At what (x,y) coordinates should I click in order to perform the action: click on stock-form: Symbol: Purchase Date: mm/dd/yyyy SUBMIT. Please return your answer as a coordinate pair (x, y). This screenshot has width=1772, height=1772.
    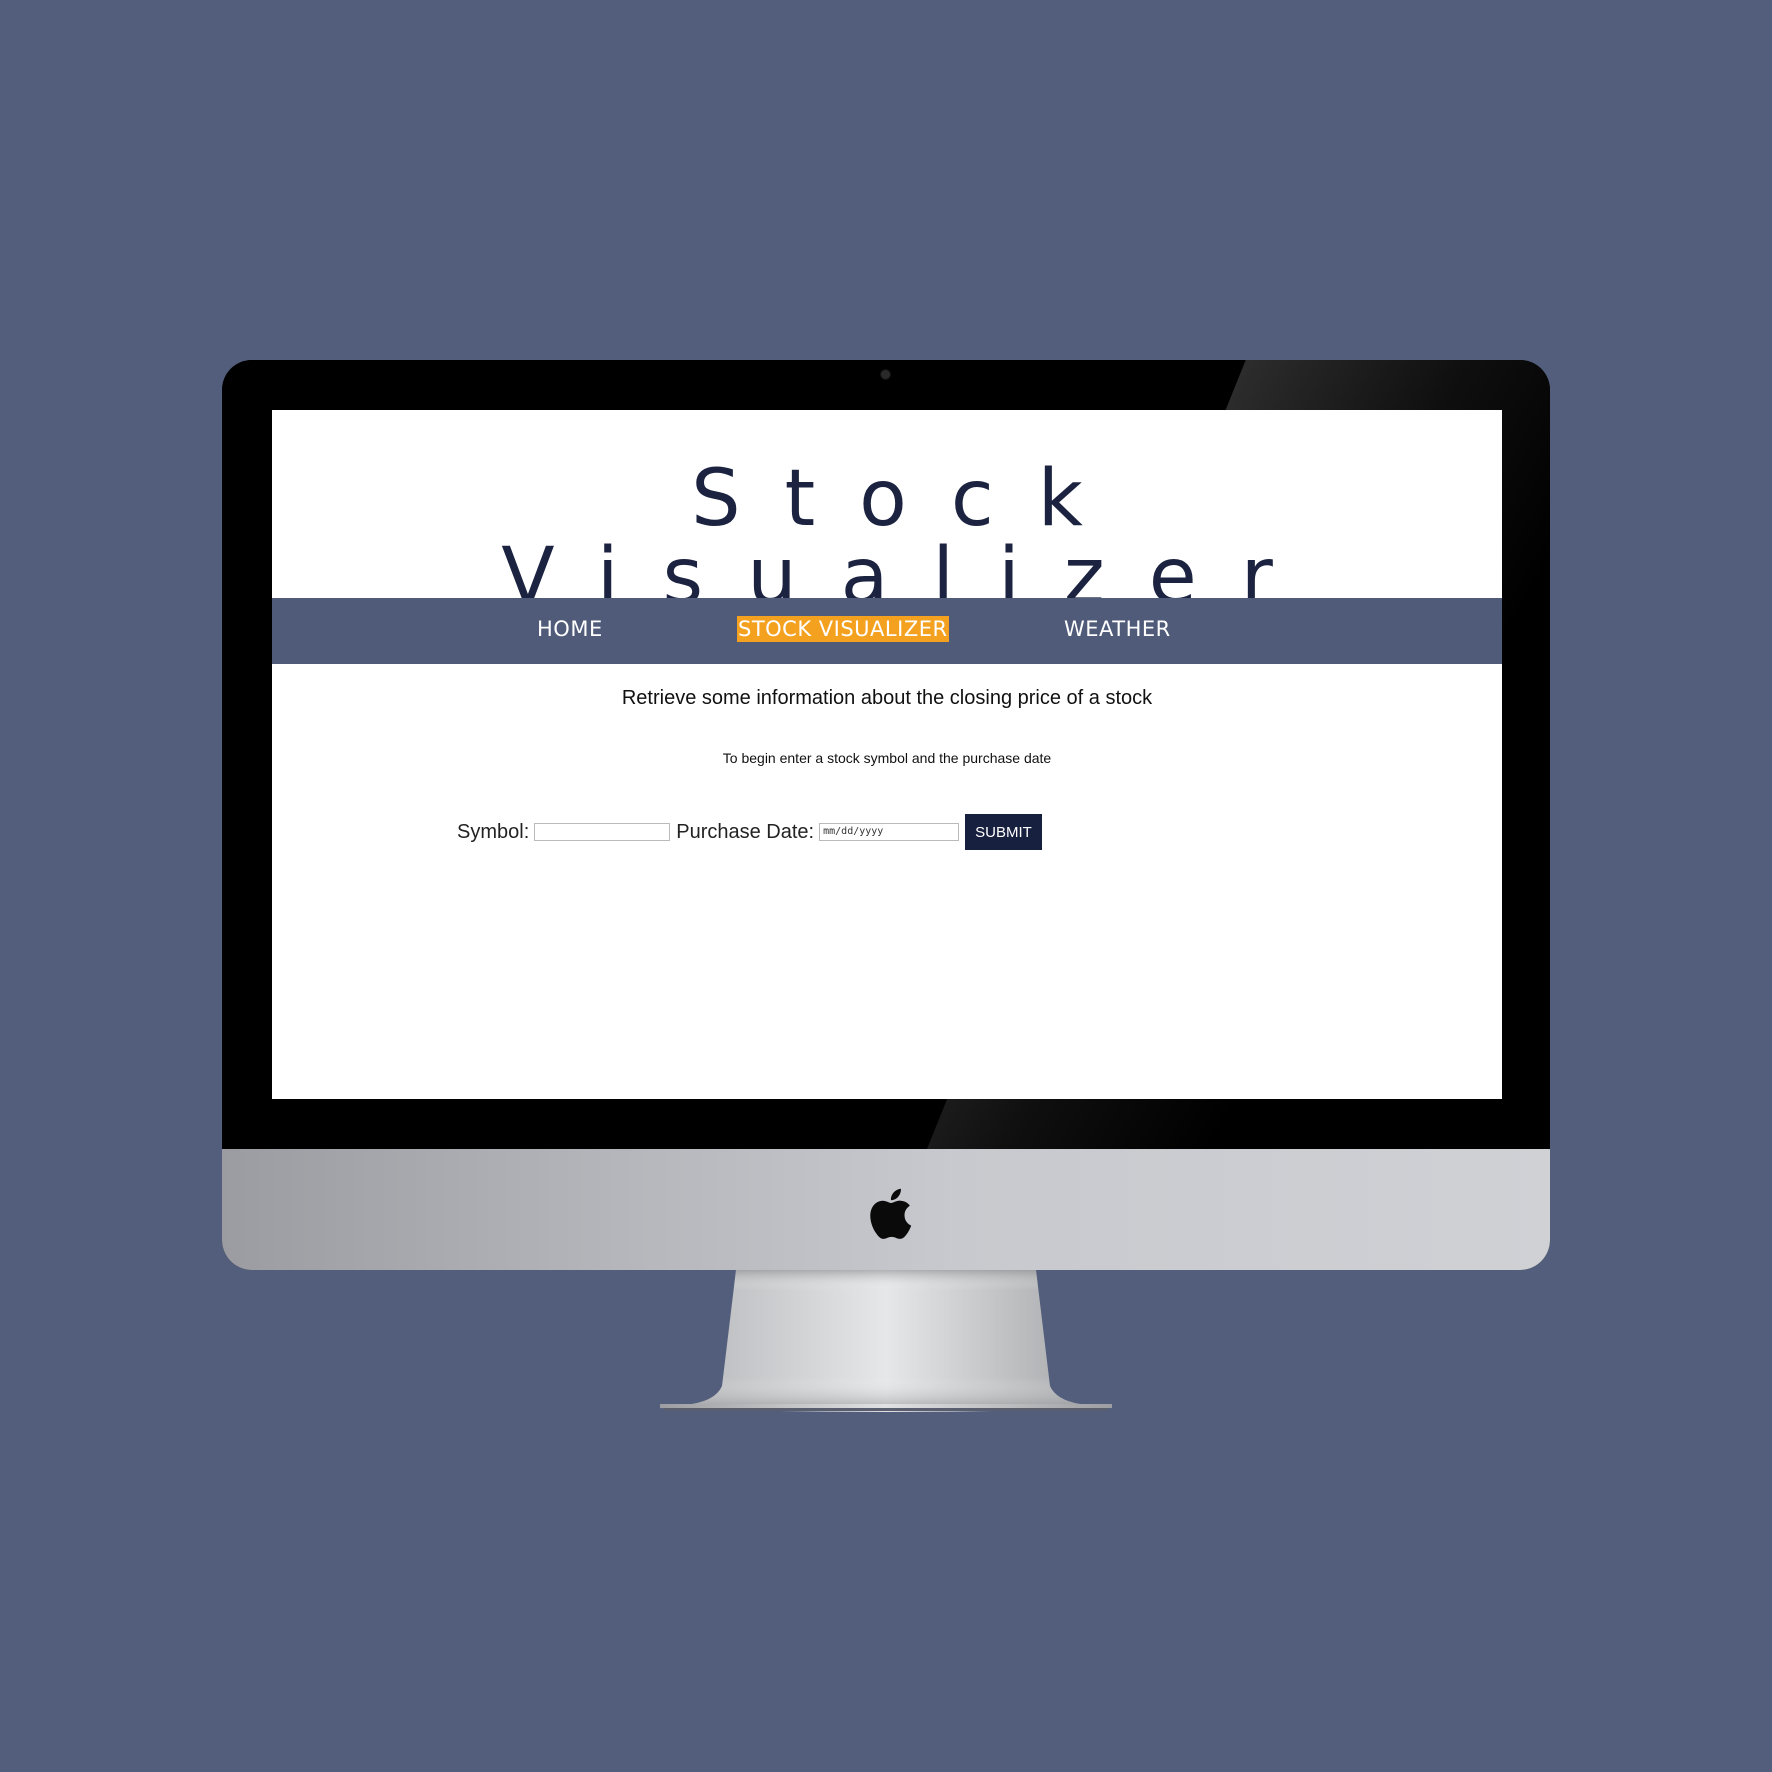
    Looking at the image, I should click on (749, 832).